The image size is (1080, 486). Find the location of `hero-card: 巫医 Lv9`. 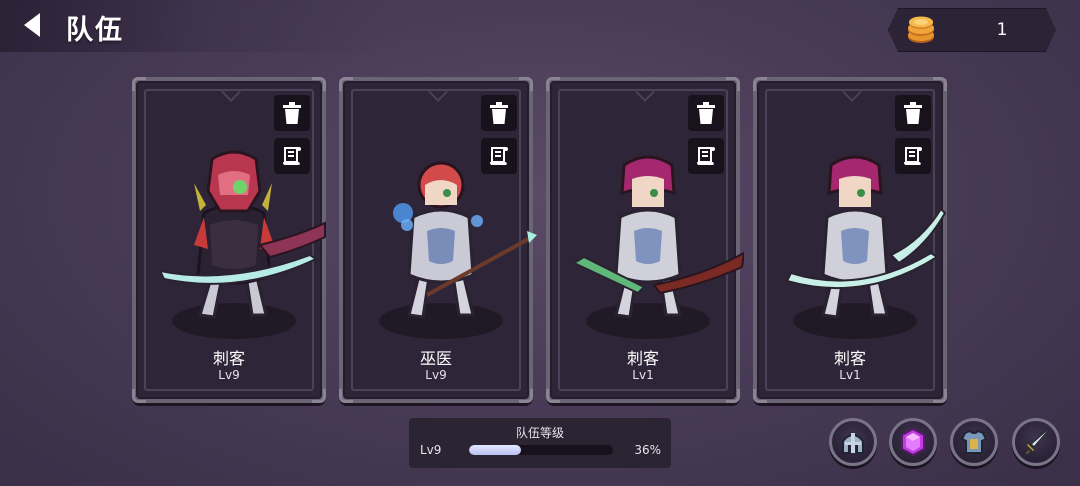

hero-card: 巫医 Lv9 is located at coordinates (438, 240).